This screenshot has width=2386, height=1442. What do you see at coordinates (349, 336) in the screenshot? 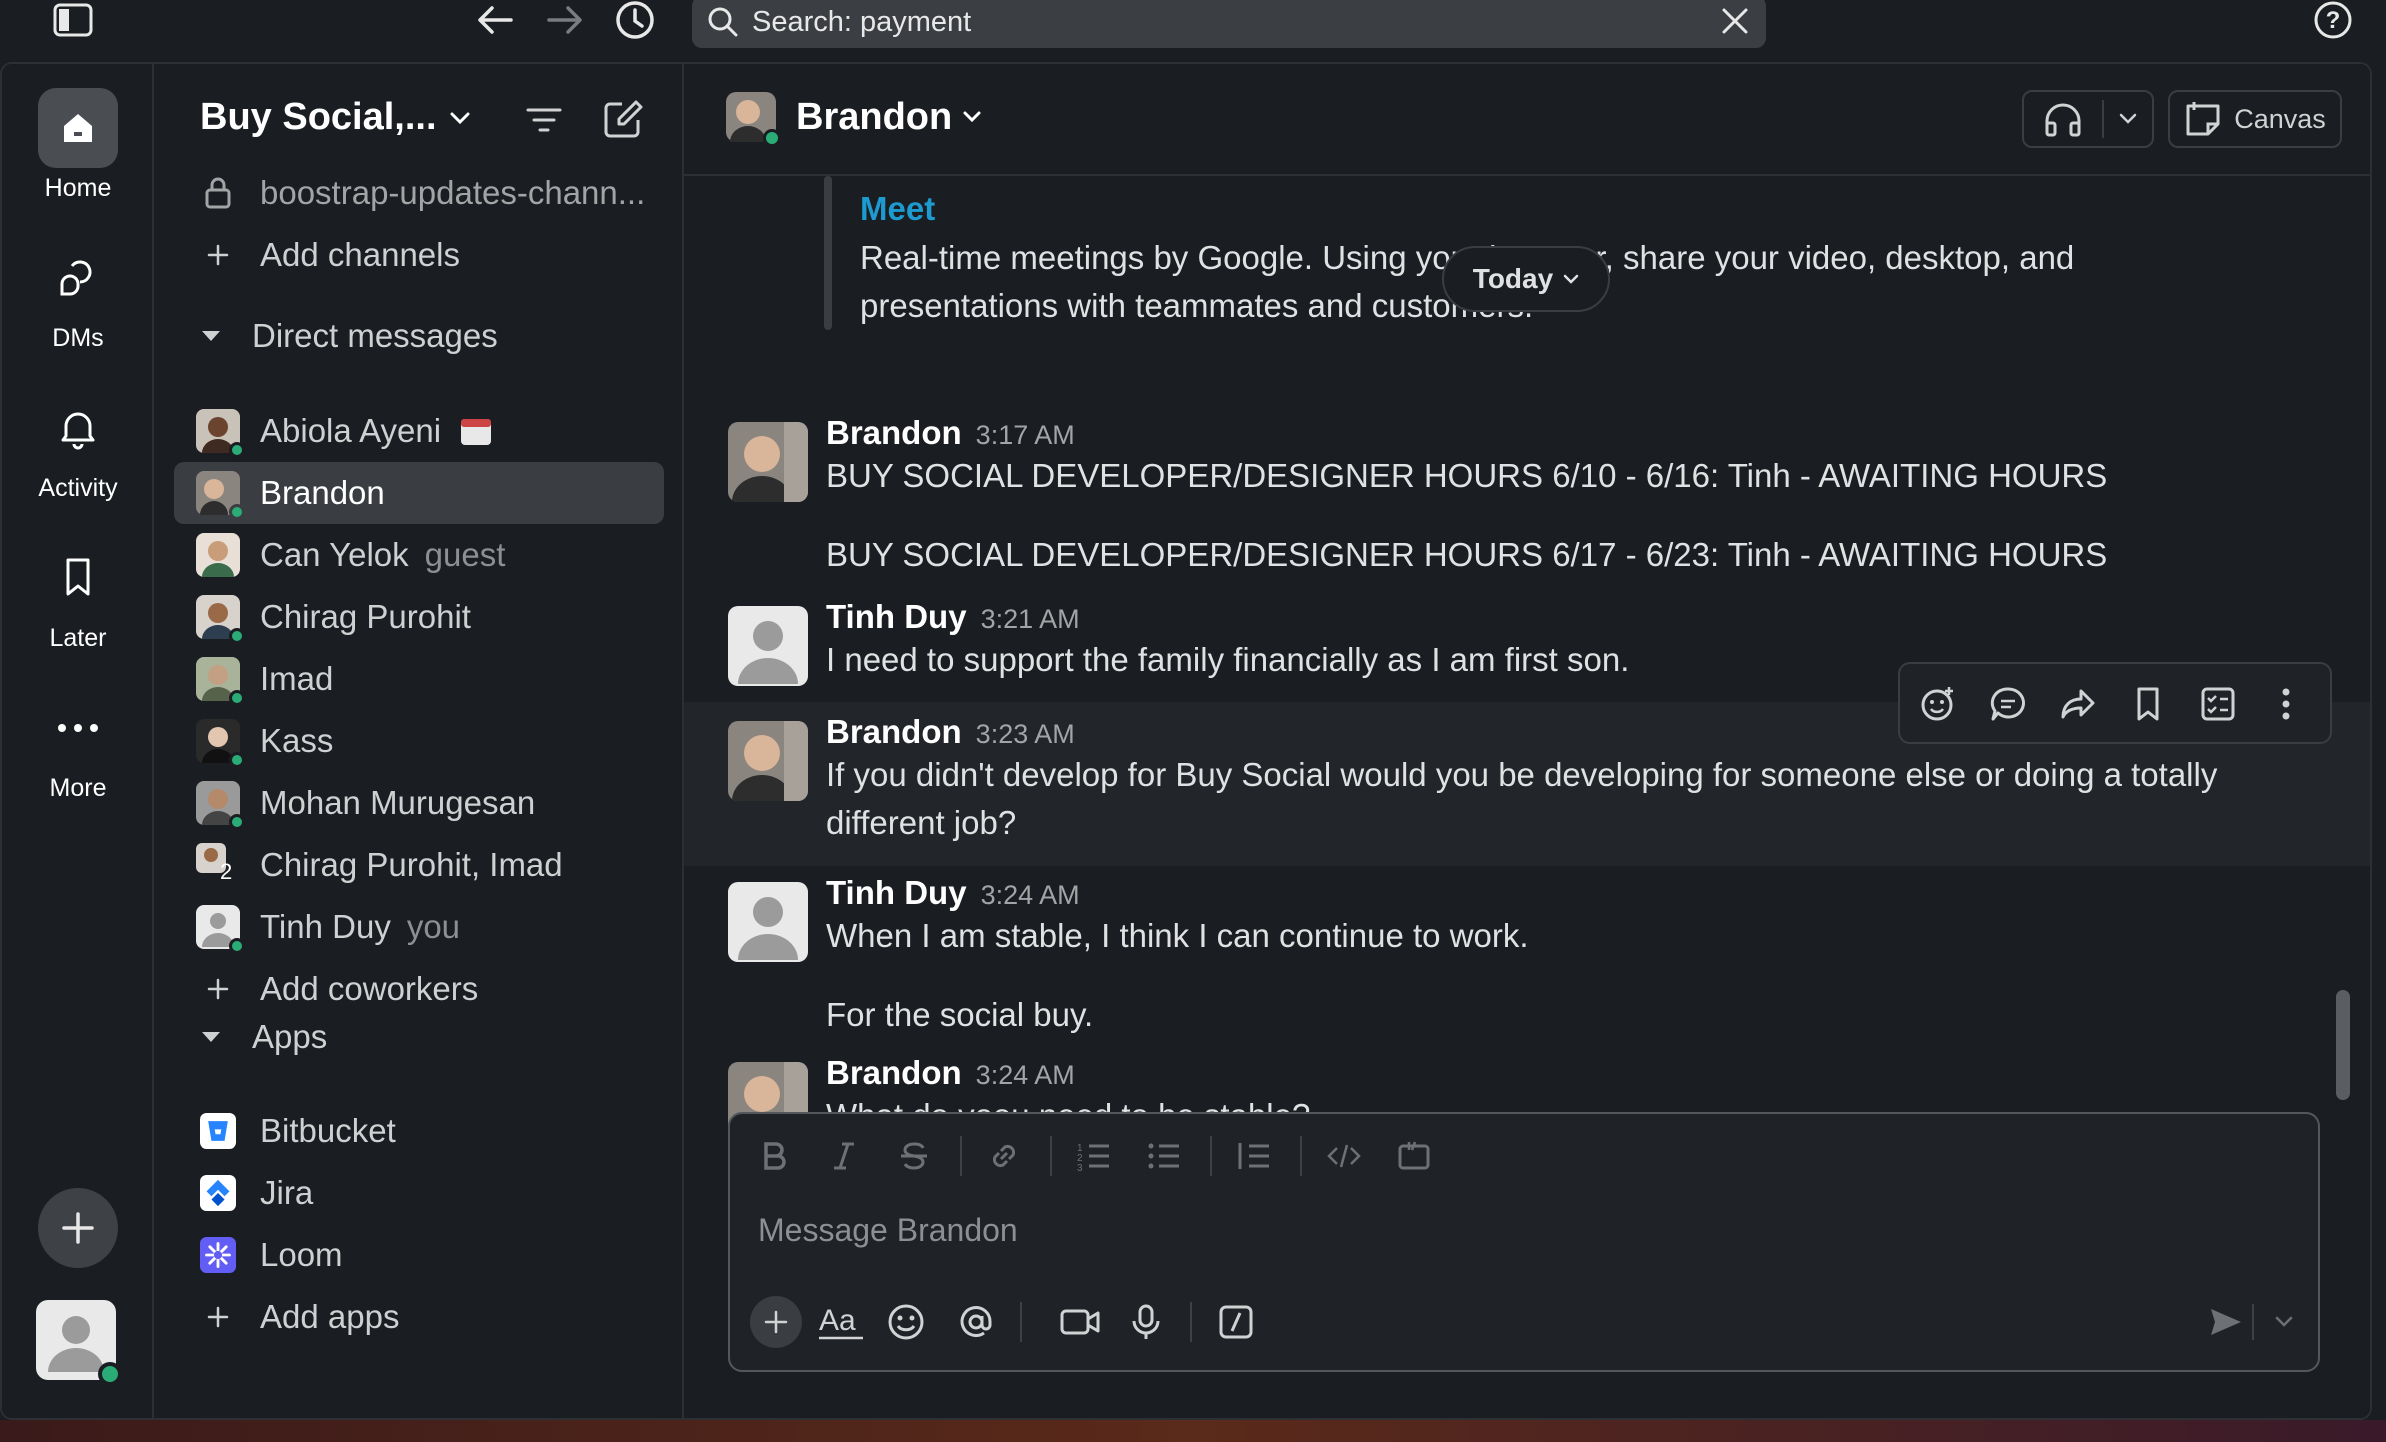
I see `dm-section-header: Direct messages` at bounding box center [349, 336].